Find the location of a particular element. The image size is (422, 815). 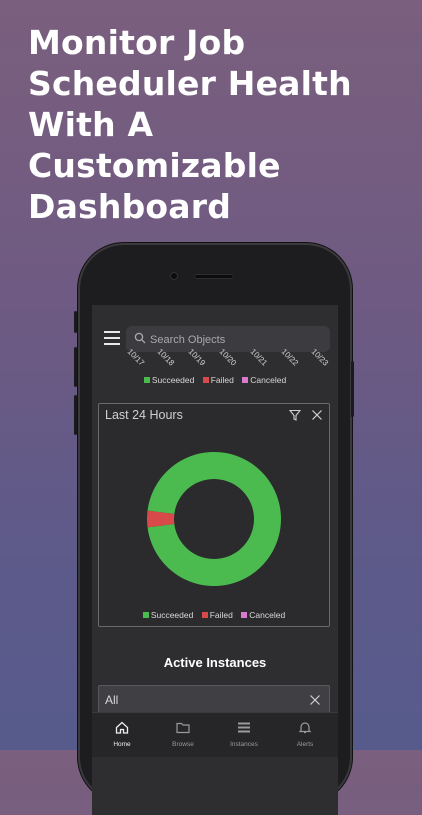

tab-alerts: Alerts is located at coordinates (305, 733).